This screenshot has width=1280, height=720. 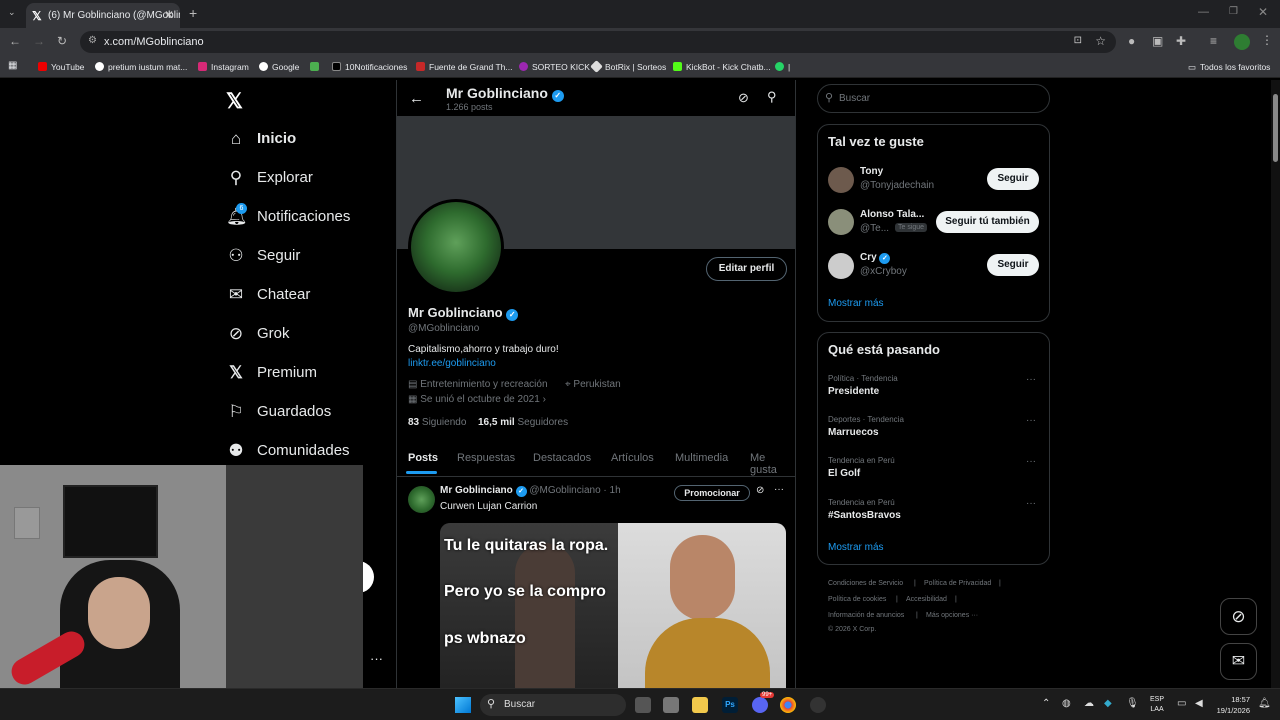 What do you see at coordinates (772, 97) in the screenshot?
I see `search-profile-icon: ⚲` at bounding box center [772, 97].